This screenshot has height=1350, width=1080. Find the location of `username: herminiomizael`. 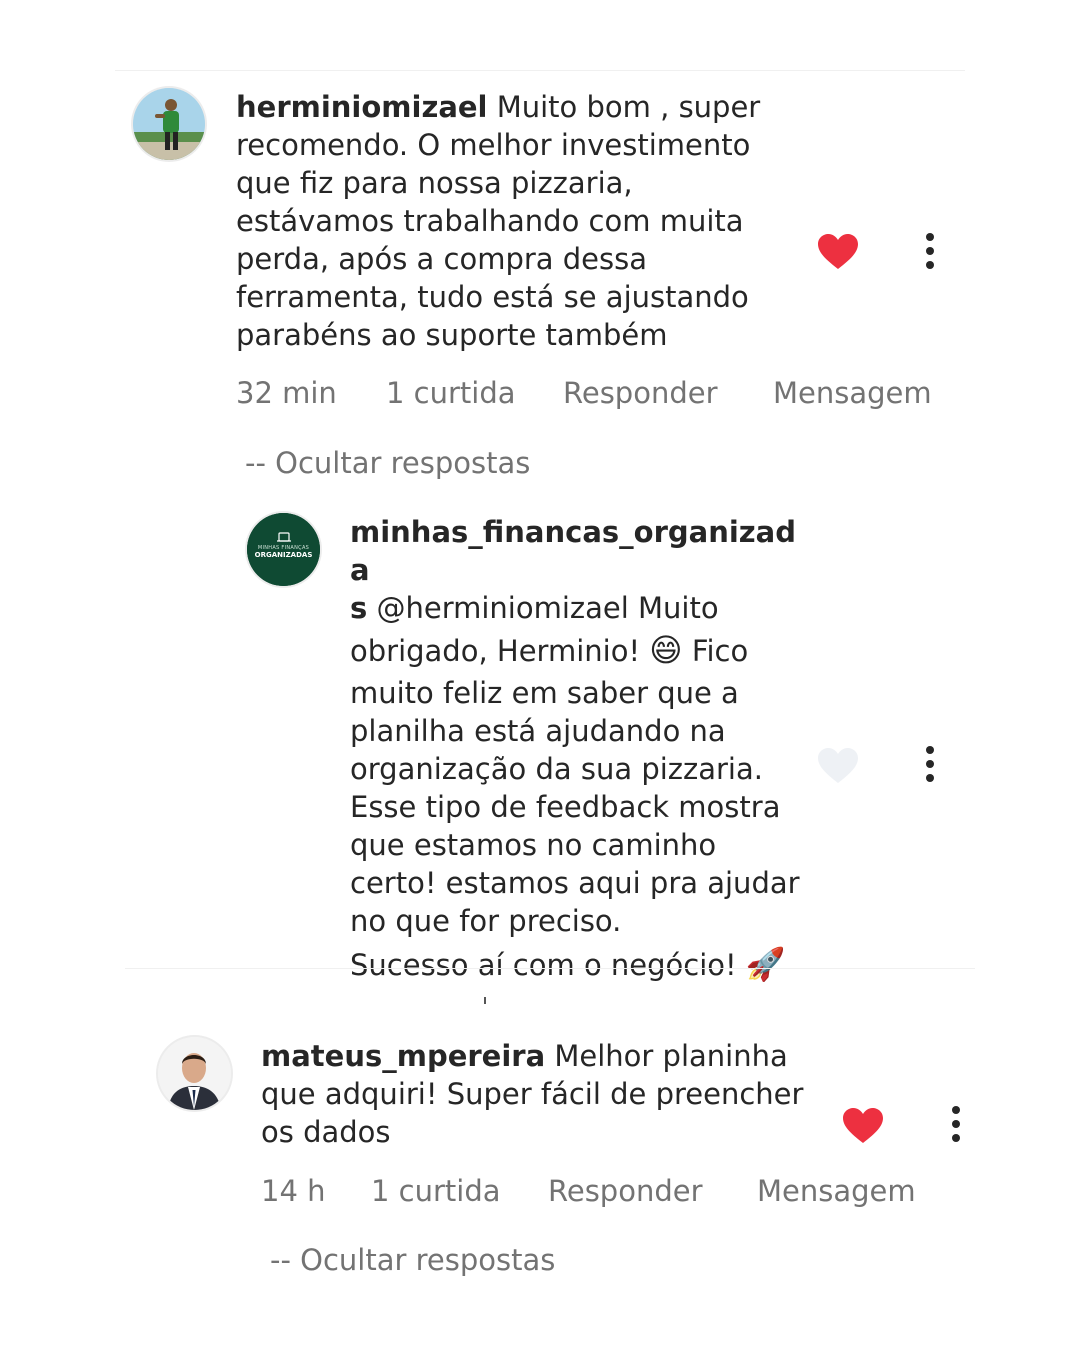

username: herminiomizael is located at coordinates (362, 107).